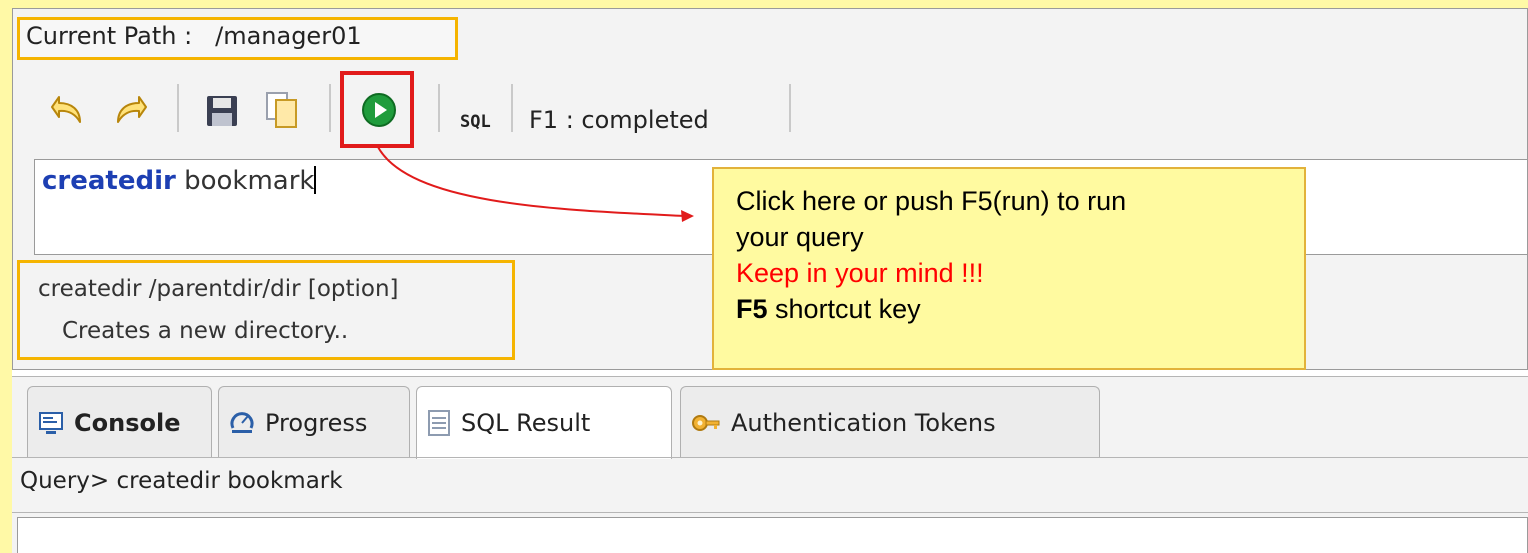  Describe the element at coordinates (770, 512) in the screenshot. I see `result-divider` at that location.